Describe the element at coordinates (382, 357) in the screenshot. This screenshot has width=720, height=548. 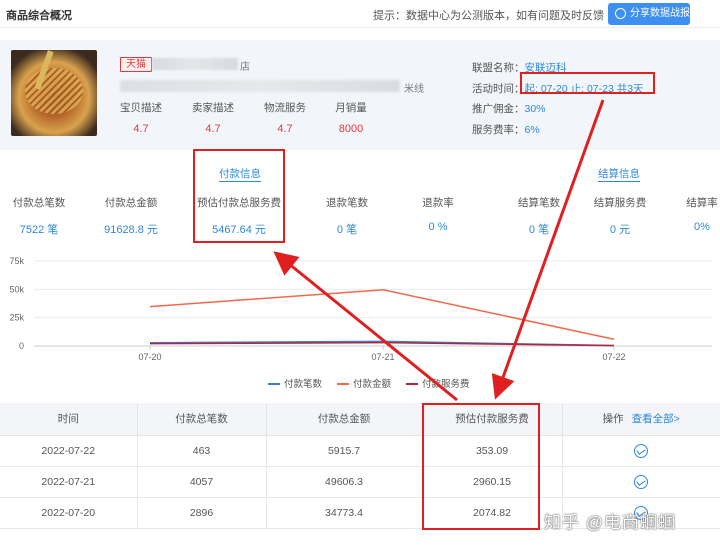
I see `x-tick-label: 07-21` at that location.